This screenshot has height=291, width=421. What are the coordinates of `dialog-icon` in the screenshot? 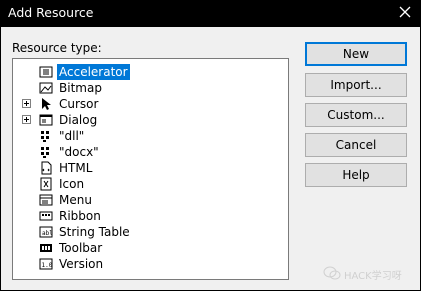 It's located at (46, 120).